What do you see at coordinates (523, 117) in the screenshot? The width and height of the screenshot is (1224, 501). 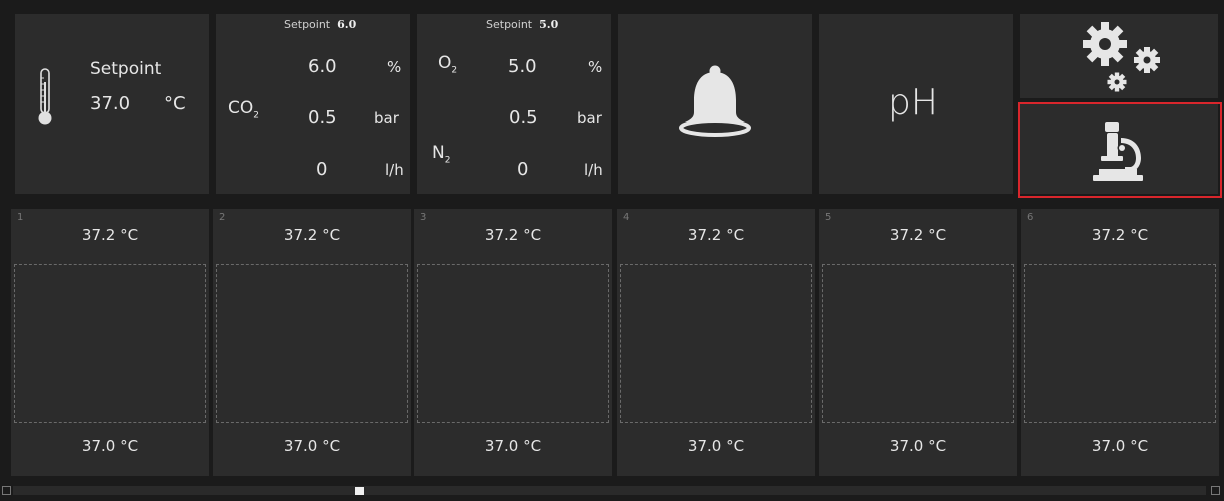 I see `o2-pressure-value: 0.5` at bounding box center [523, 117].